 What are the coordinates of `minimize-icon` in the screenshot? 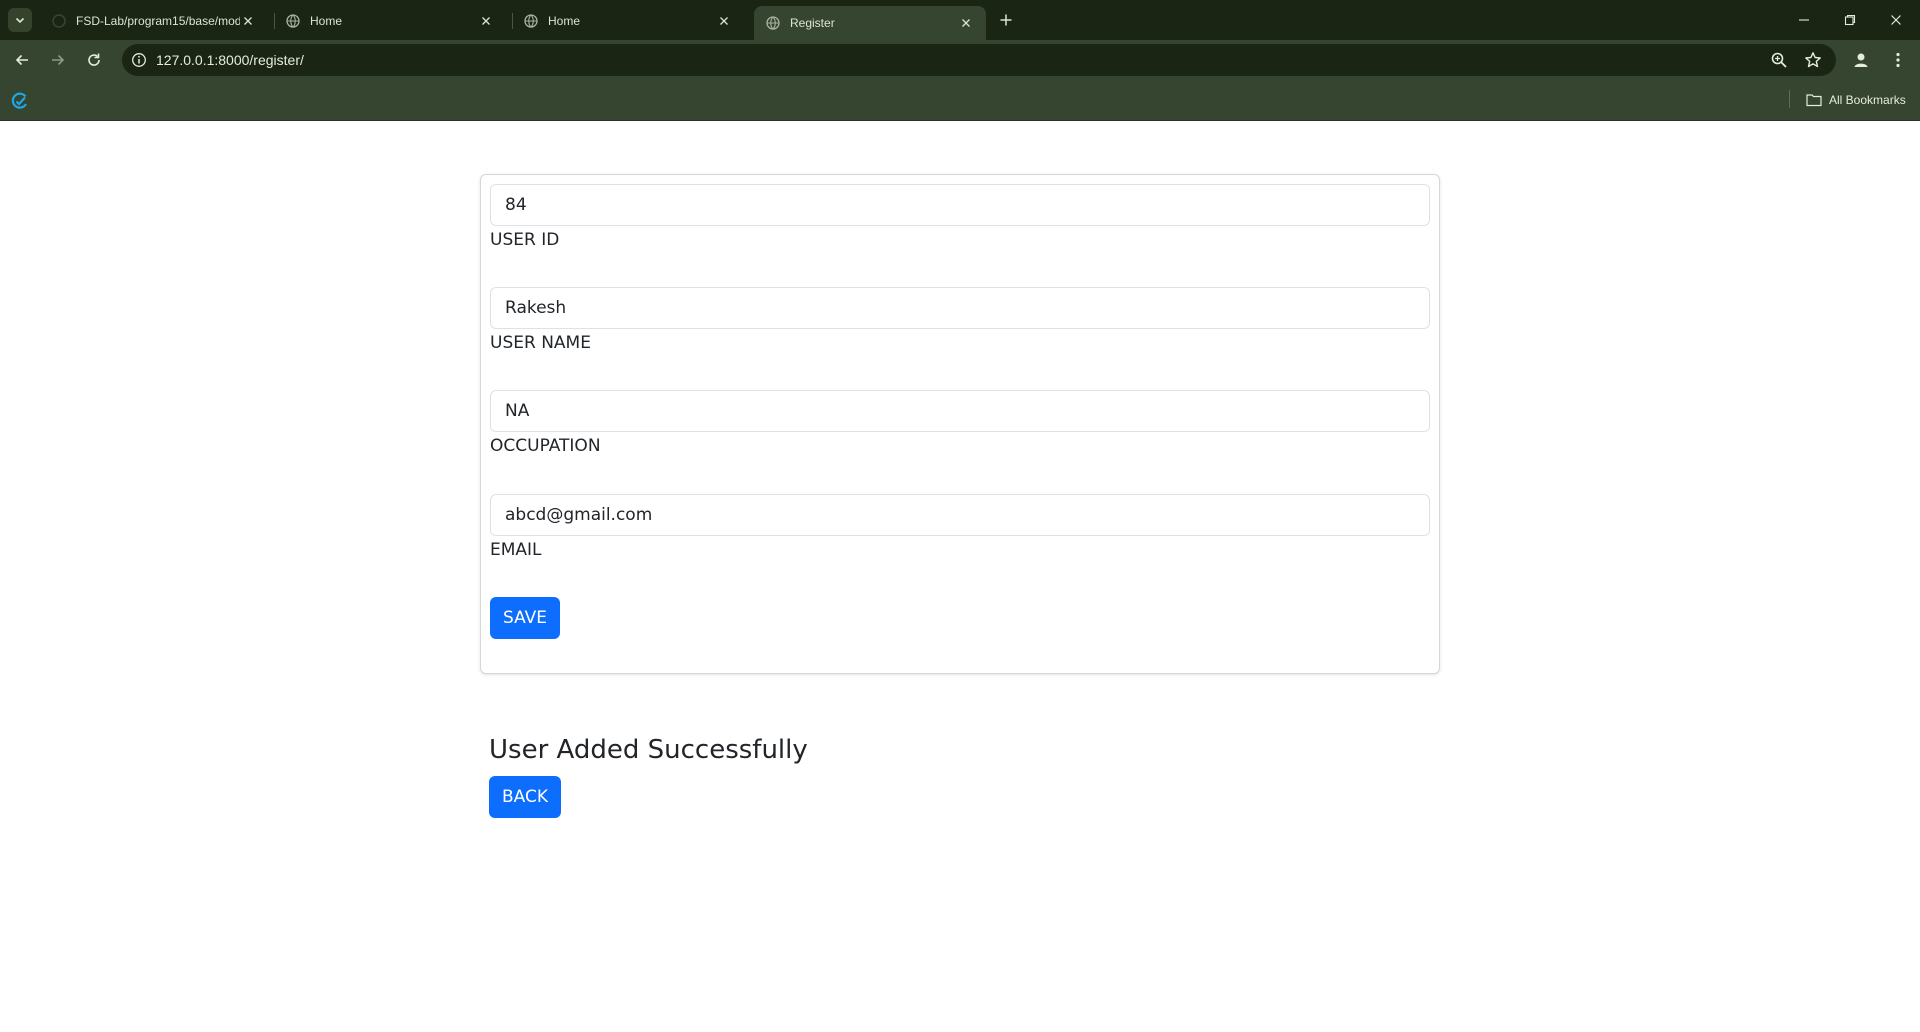 It's located at (1804, 20).